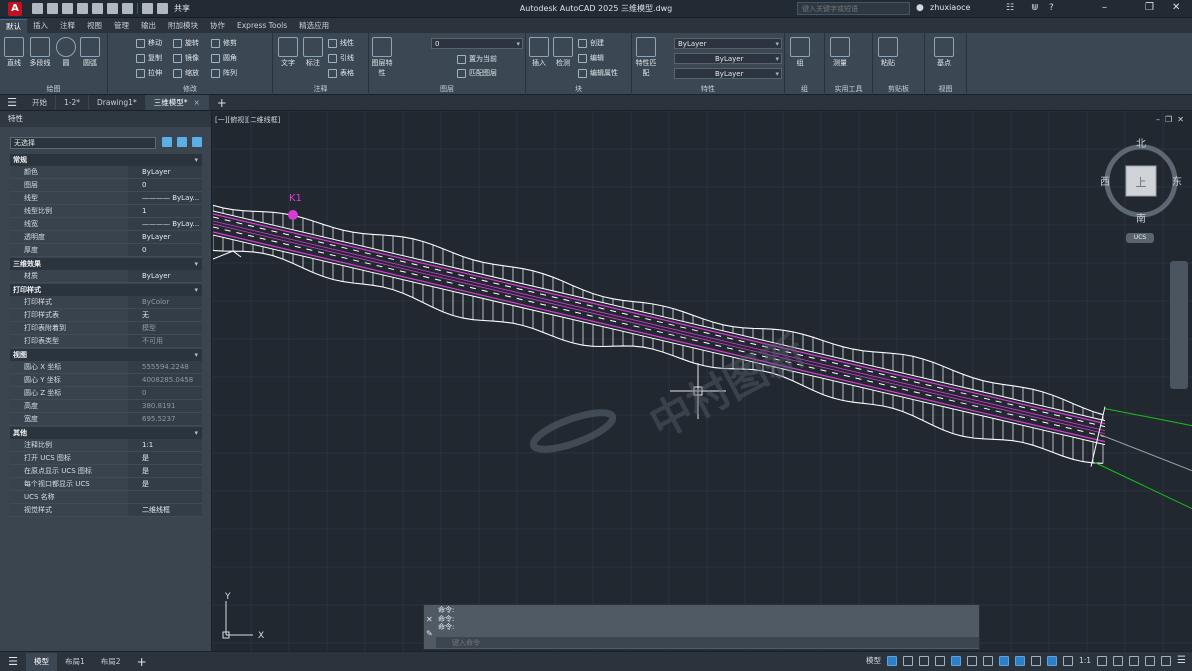 The width and height of the screenshot is (1192, 671). I want to click on paste-button: 粘贴, so click(888, 52).